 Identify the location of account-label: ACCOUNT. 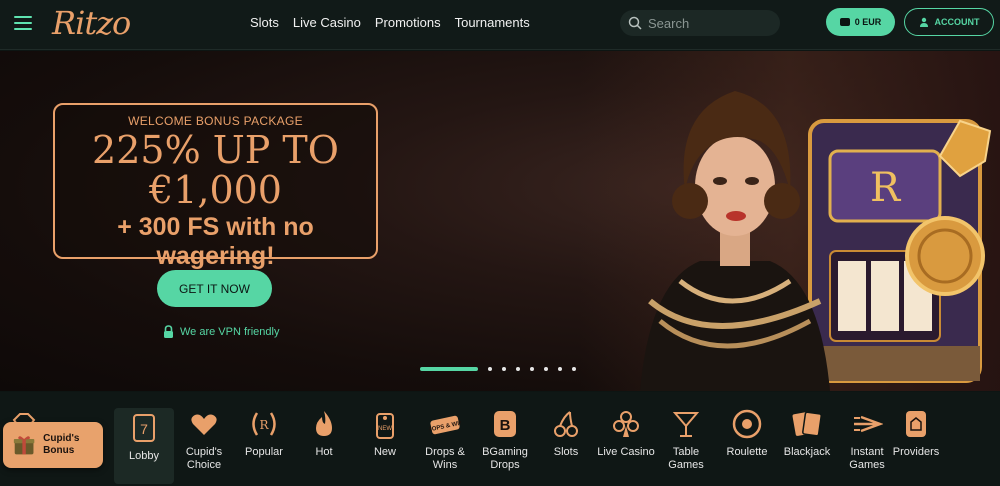
(957, 22).